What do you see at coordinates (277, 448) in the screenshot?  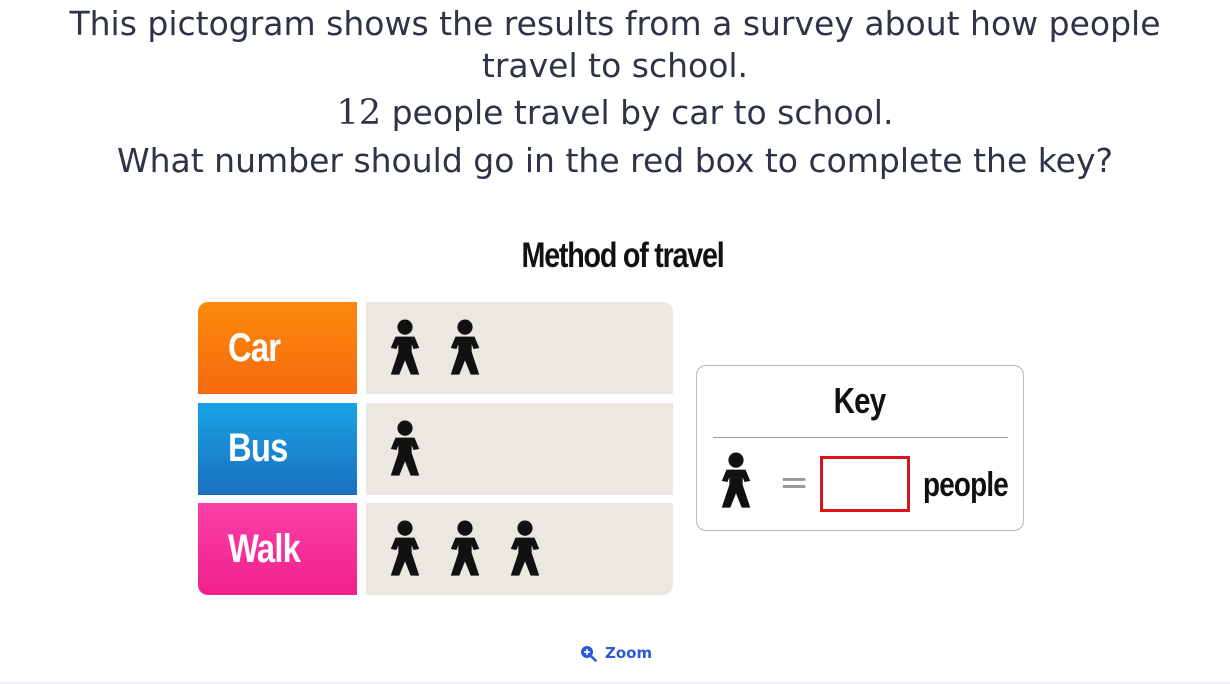 I see `row-label-bus: Bus` at bounding box center [277, 448].